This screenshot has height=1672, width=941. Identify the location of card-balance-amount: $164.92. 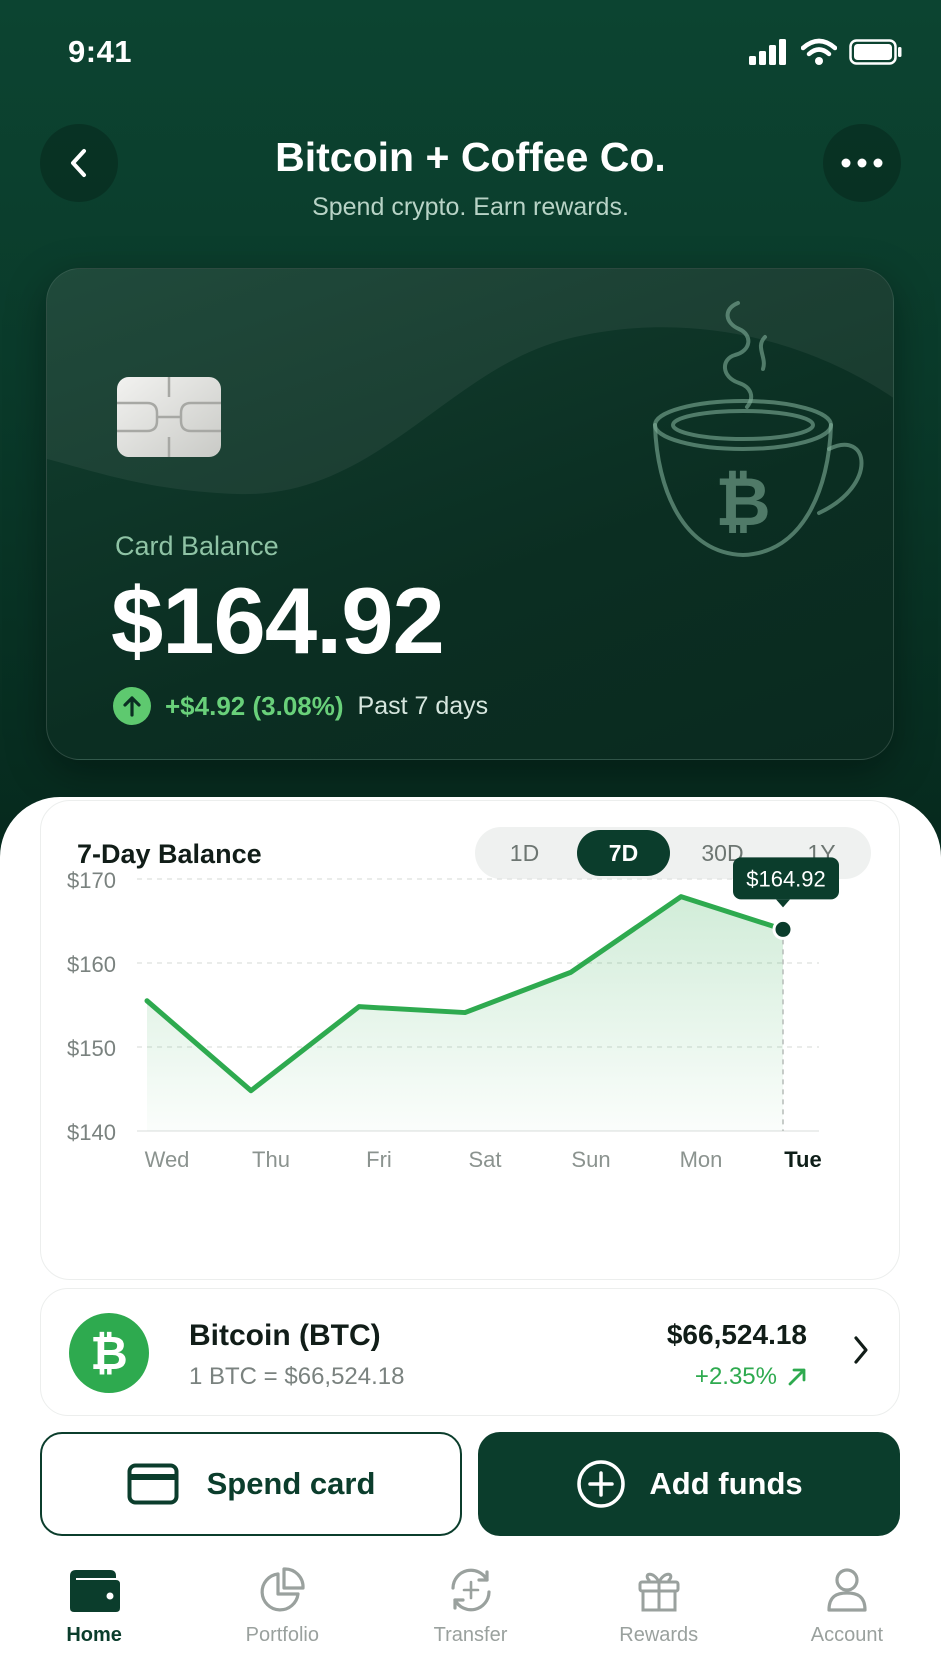
(278, 620).